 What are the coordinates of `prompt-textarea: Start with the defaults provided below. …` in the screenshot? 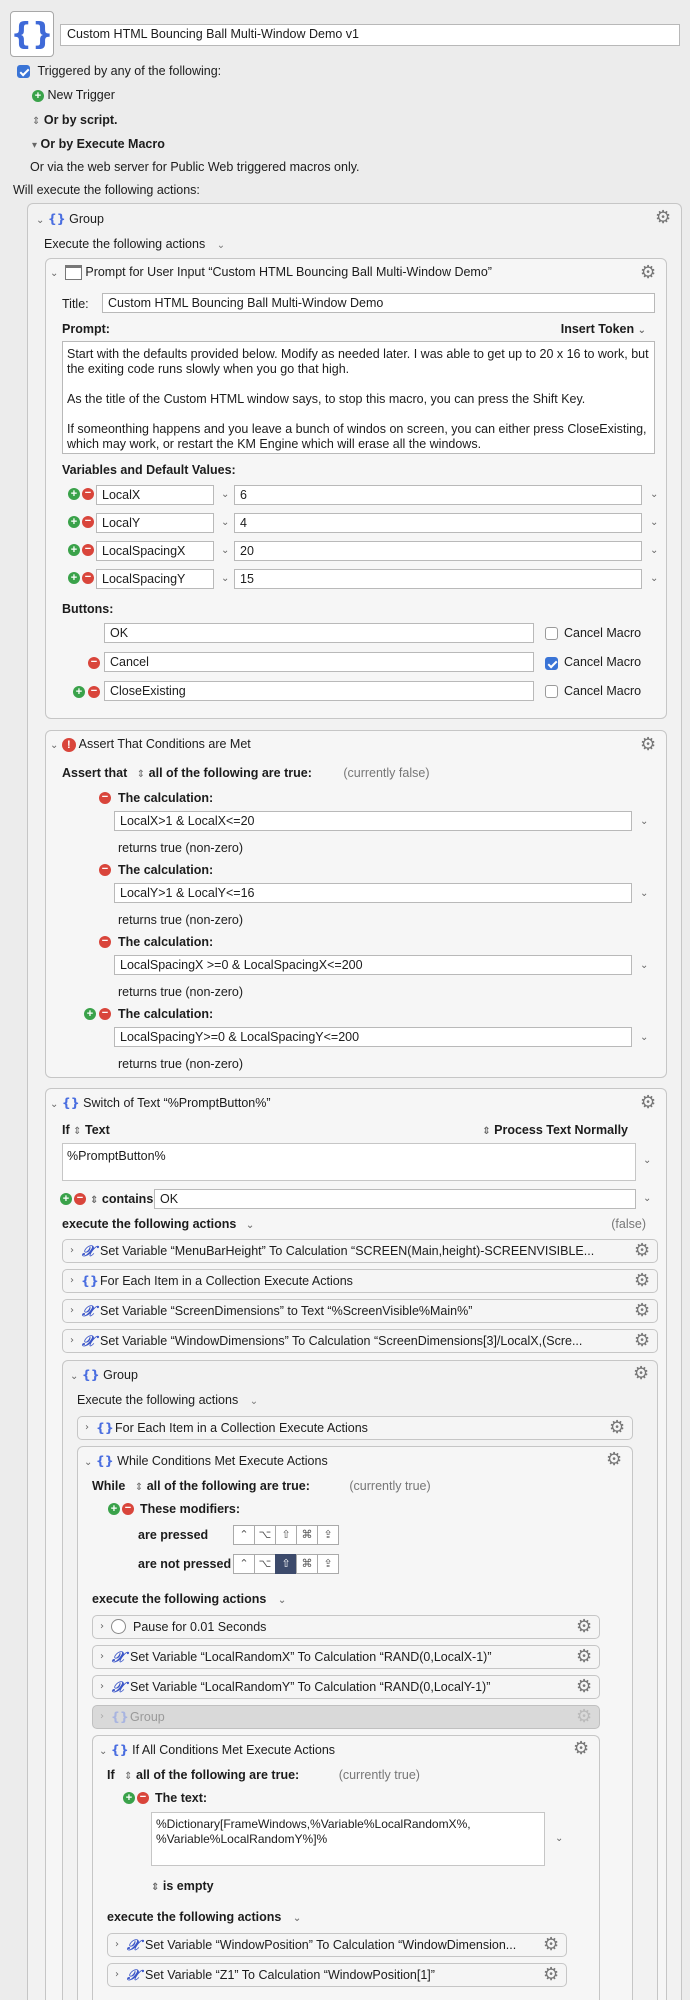 It's located at (358, 397).